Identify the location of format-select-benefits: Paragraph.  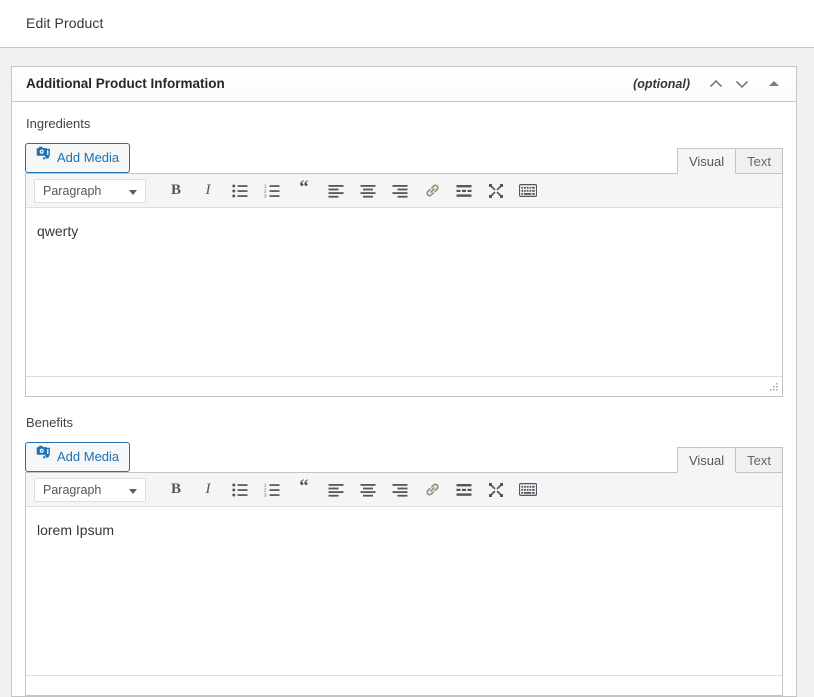
(90, 489).